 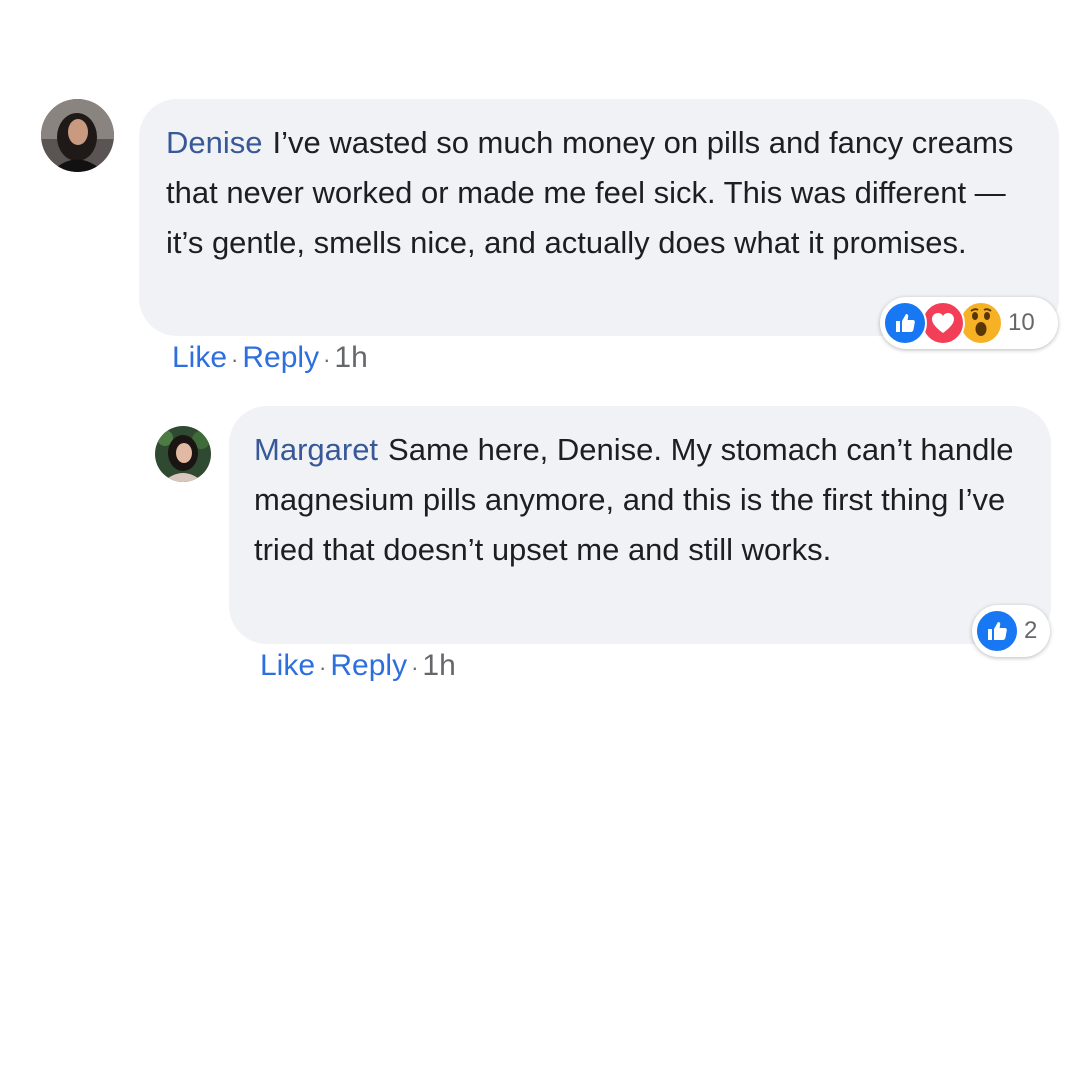 I want to click on reaction-summary: 2, so click(x=1011, y=631).